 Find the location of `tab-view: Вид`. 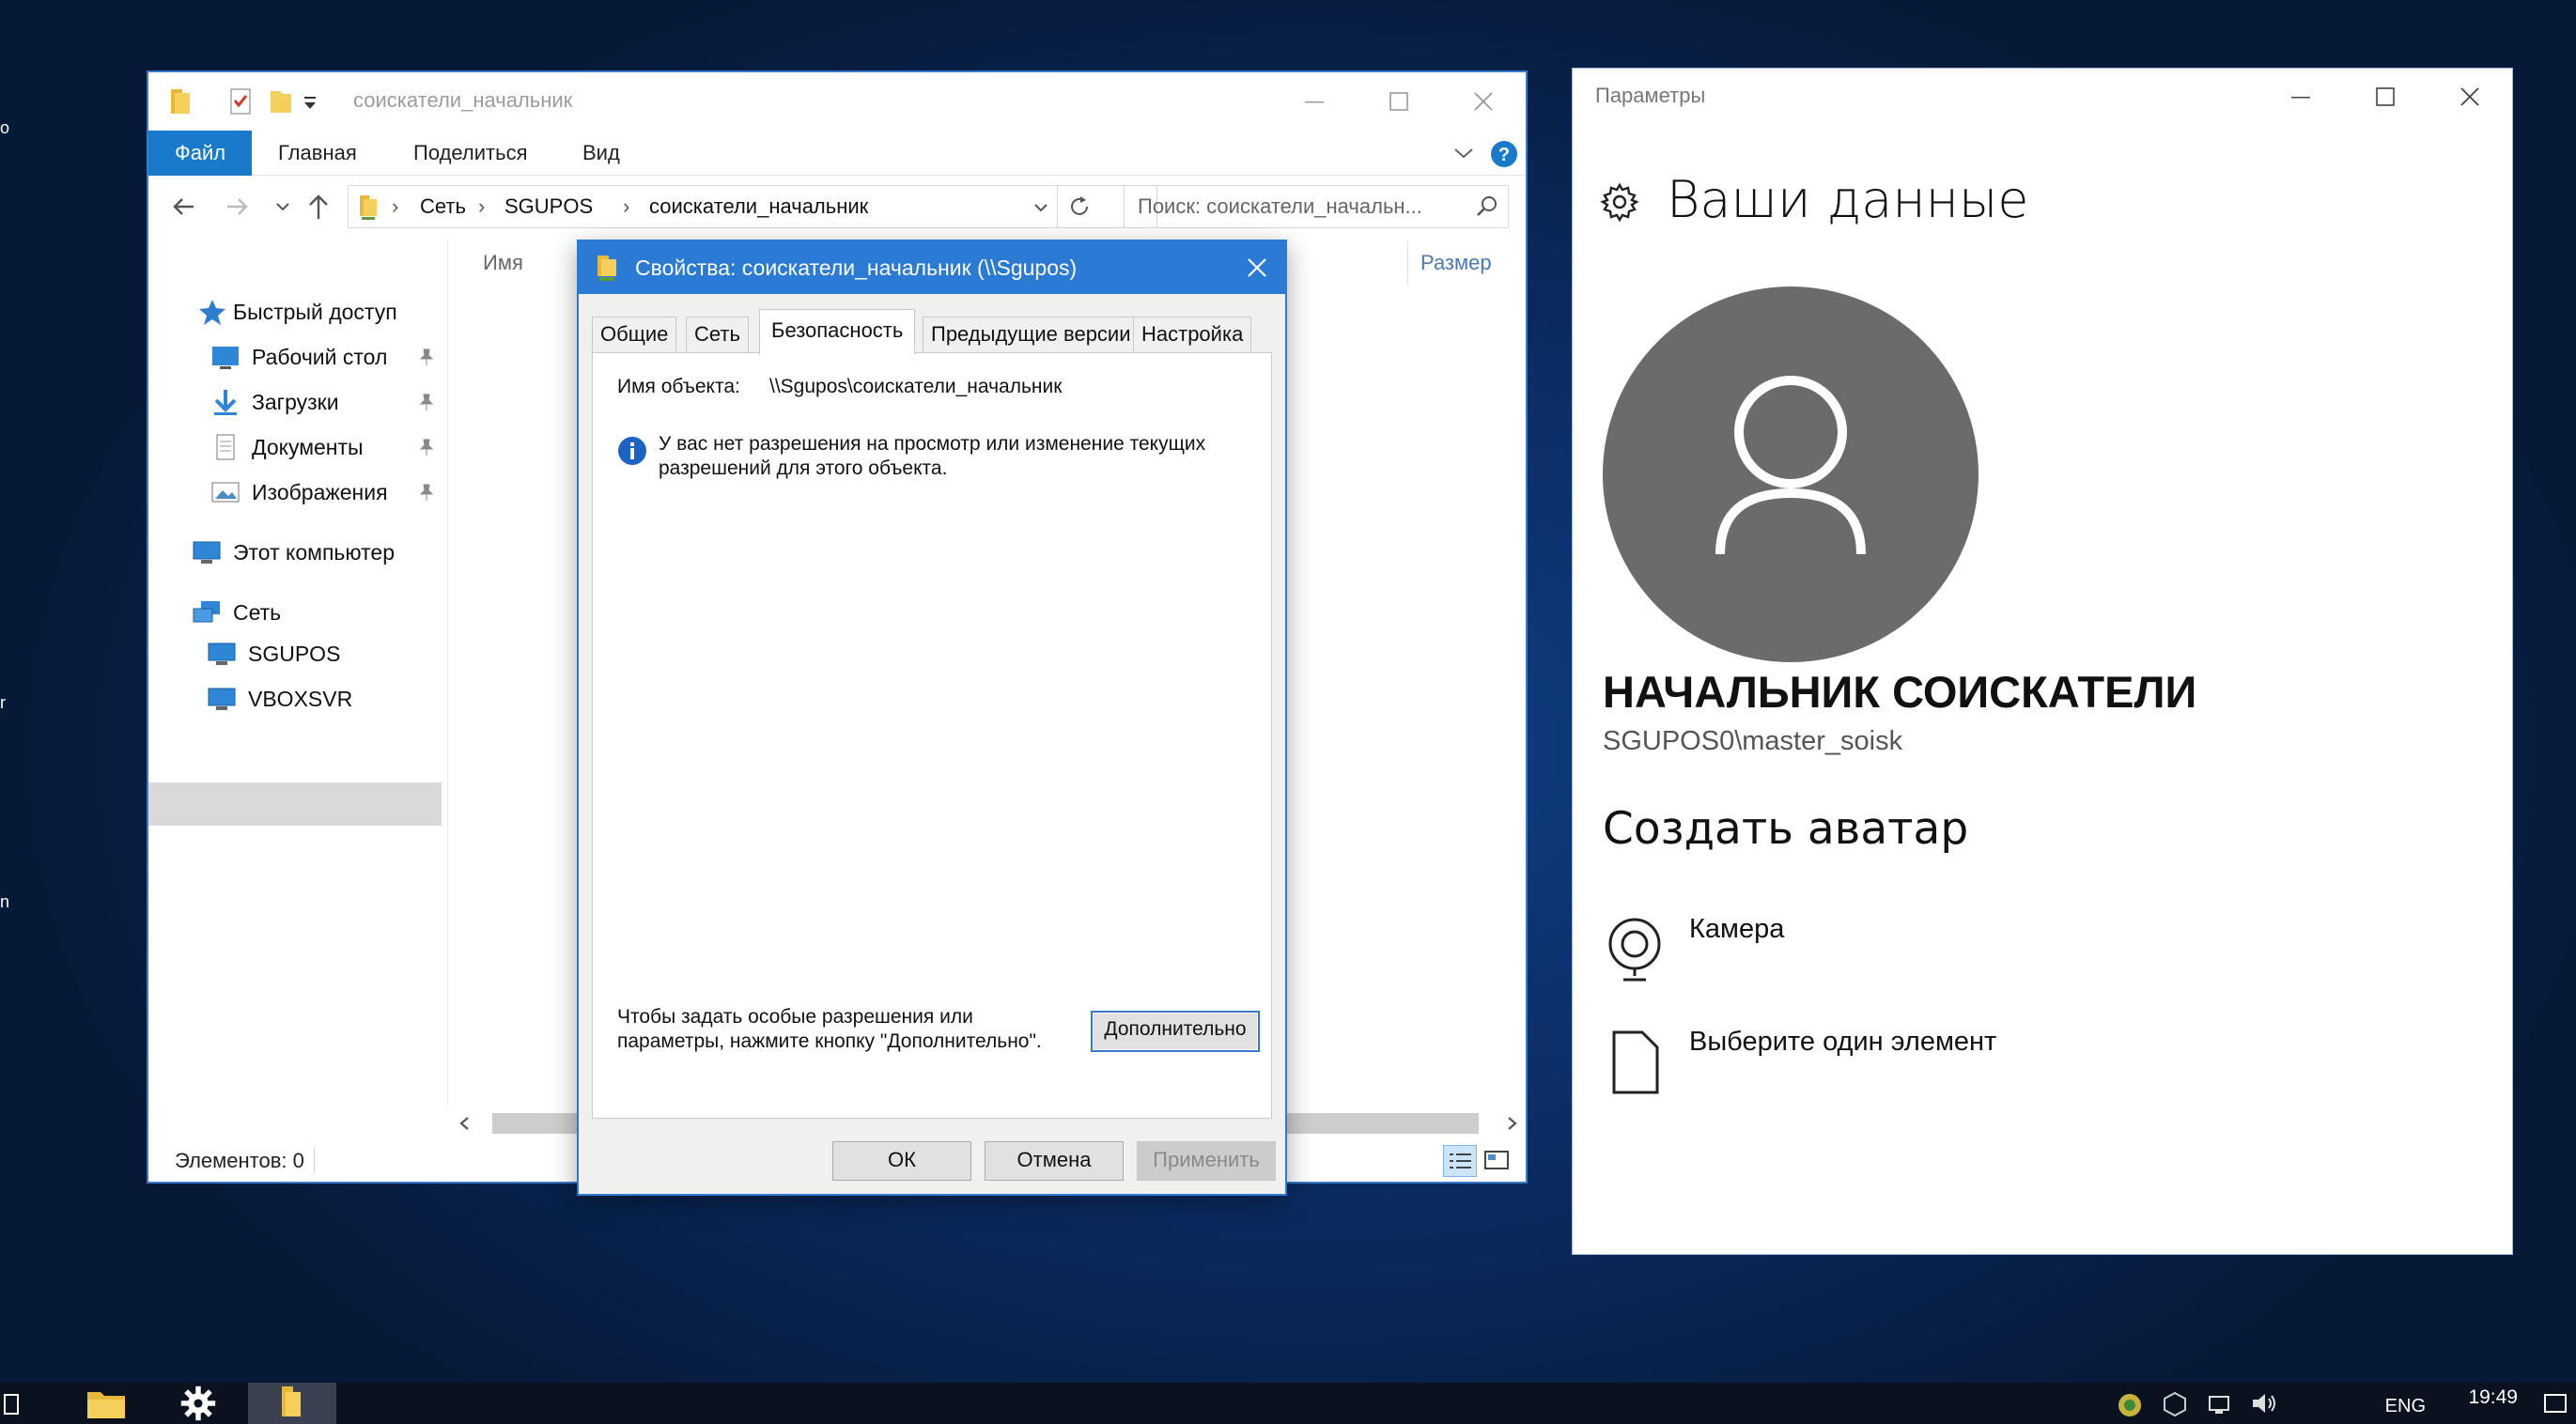

tab-view: Вид is located at coordinates (601, 154).